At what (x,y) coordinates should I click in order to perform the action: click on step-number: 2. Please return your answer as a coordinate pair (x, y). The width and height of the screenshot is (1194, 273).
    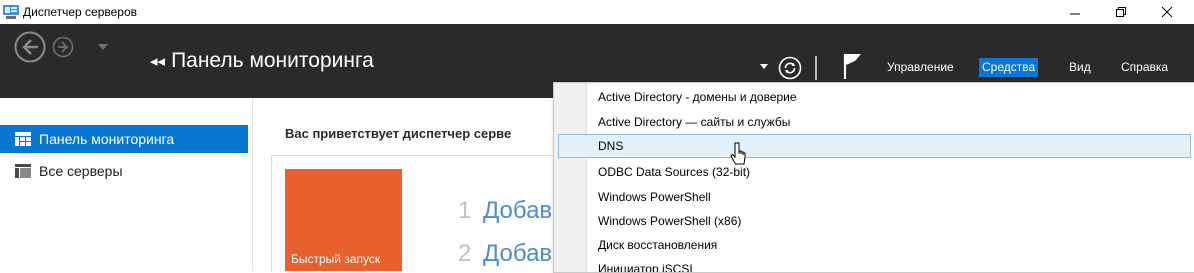
    Looking at the image, I should click on (465, 253).